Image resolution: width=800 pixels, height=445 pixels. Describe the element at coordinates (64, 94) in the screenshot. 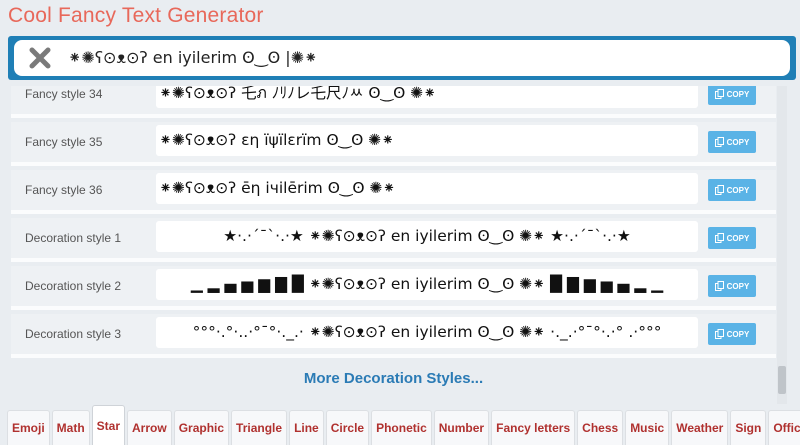

I see `style-name: Fancy style 34` at that location.